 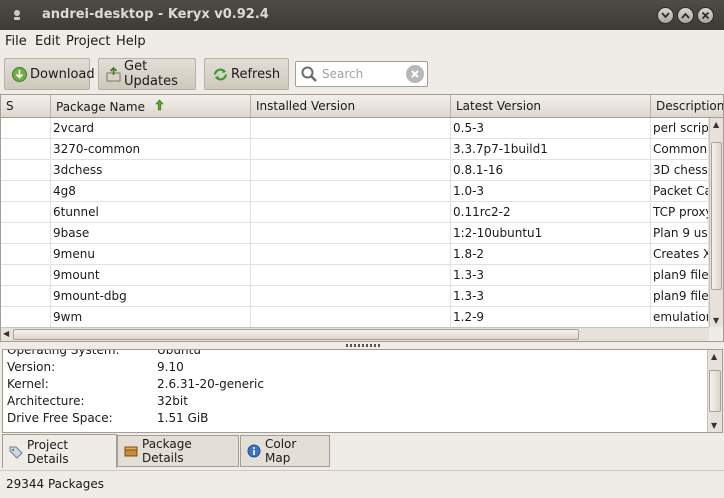 I want to click on minimize-icon, so click(x=665, y=15).